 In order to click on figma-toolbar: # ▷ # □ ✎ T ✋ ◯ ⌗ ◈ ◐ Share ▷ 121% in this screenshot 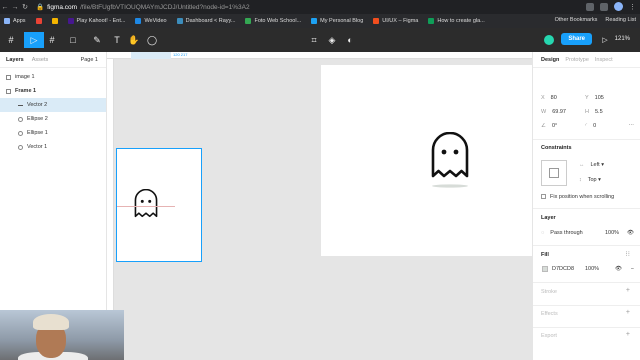, I will do `click(320, 40)`.